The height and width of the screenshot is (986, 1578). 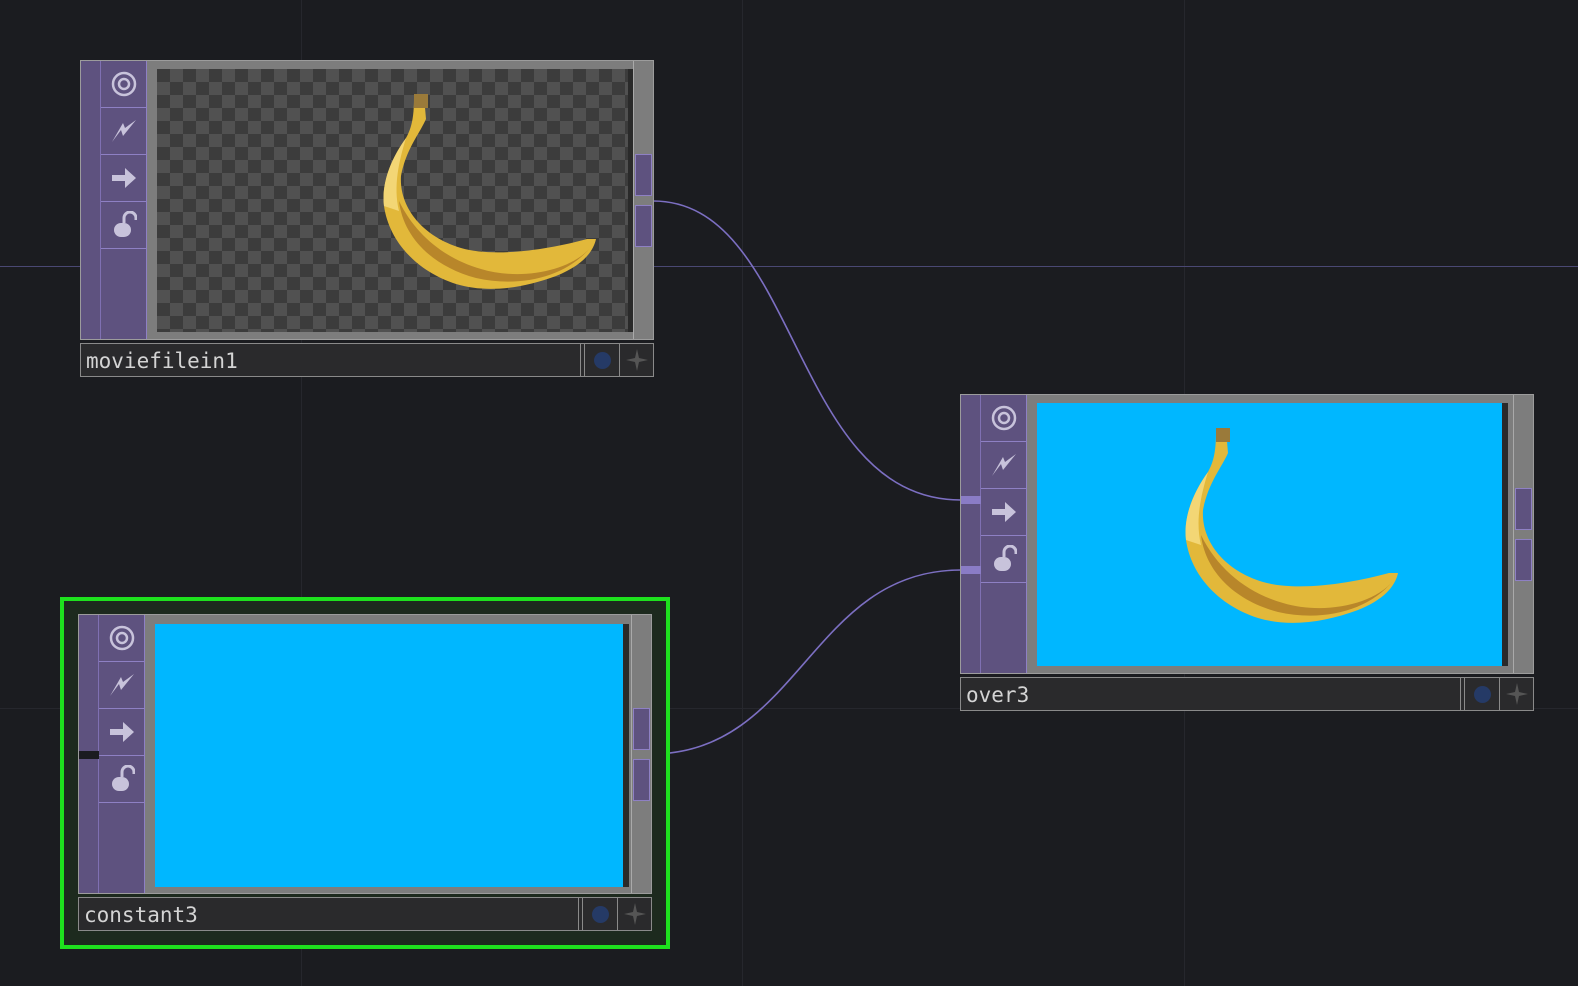 I want to click on node-over3: over3, so click(x=1247, y=553).